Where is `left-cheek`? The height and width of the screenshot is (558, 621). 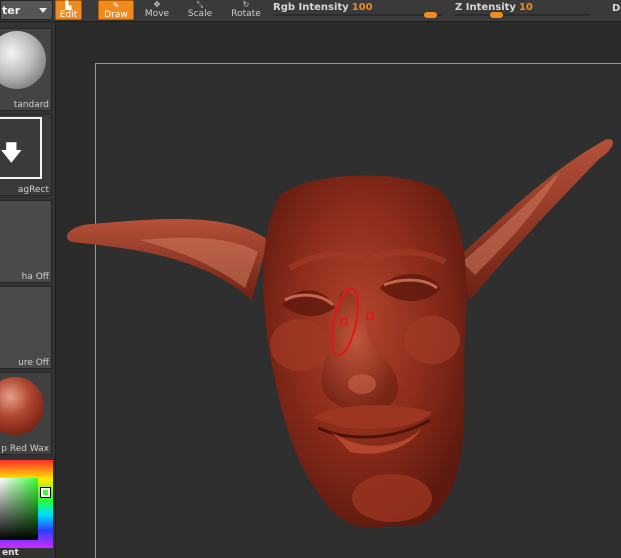
left-cheek is located at coordinates (300, 345).